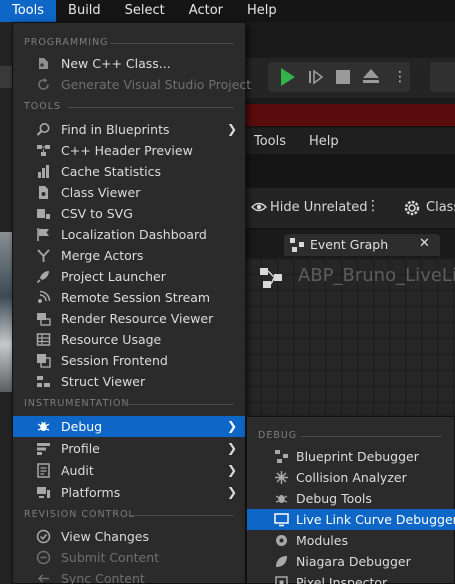  I want to click on section-revision-control: REVISION CONTROL, so click(79, 514).